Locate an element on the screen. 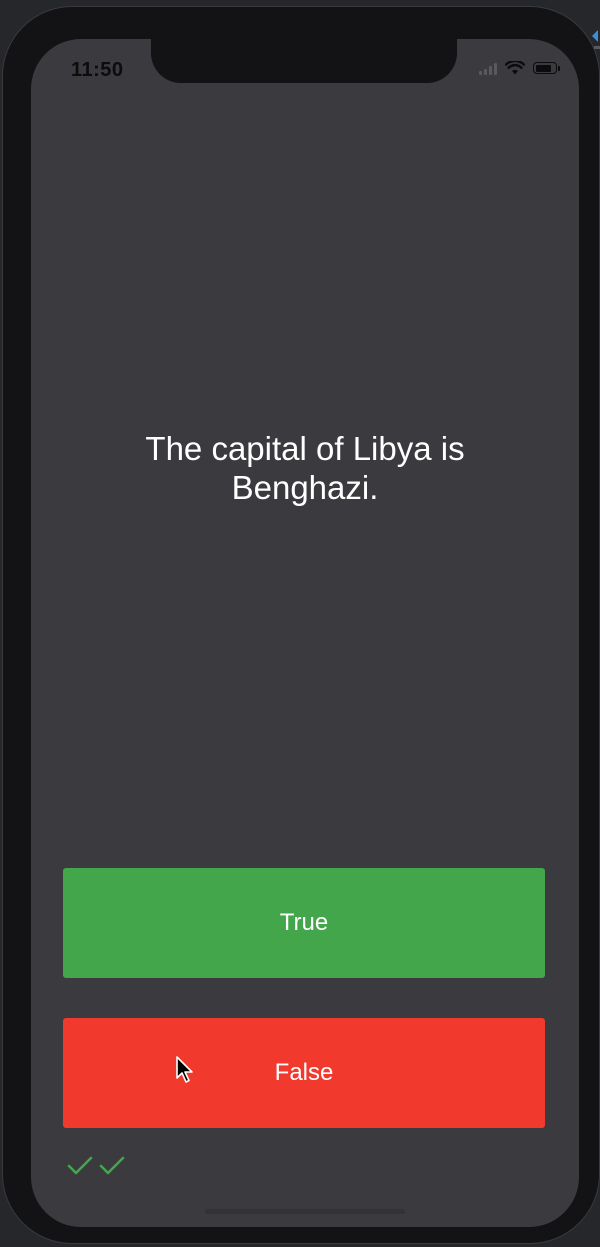  mouse-cursor-icon is located at coordinates (184, 1069).